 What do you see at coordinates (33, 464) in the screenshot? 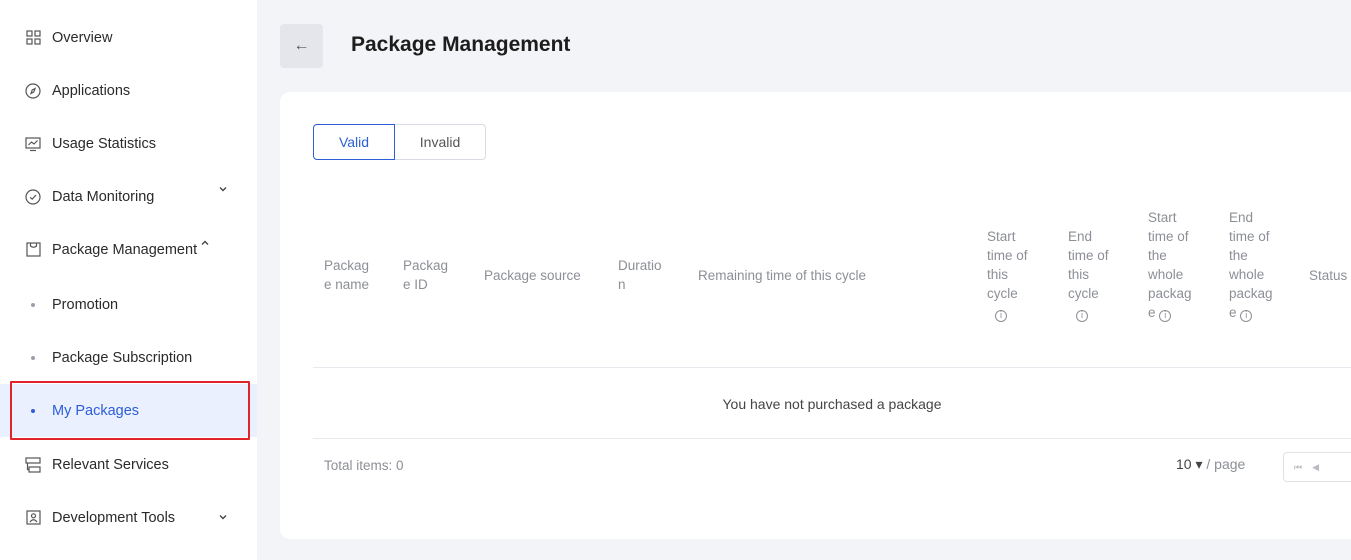
I see `services-icon` at bounding box center [33, 464].